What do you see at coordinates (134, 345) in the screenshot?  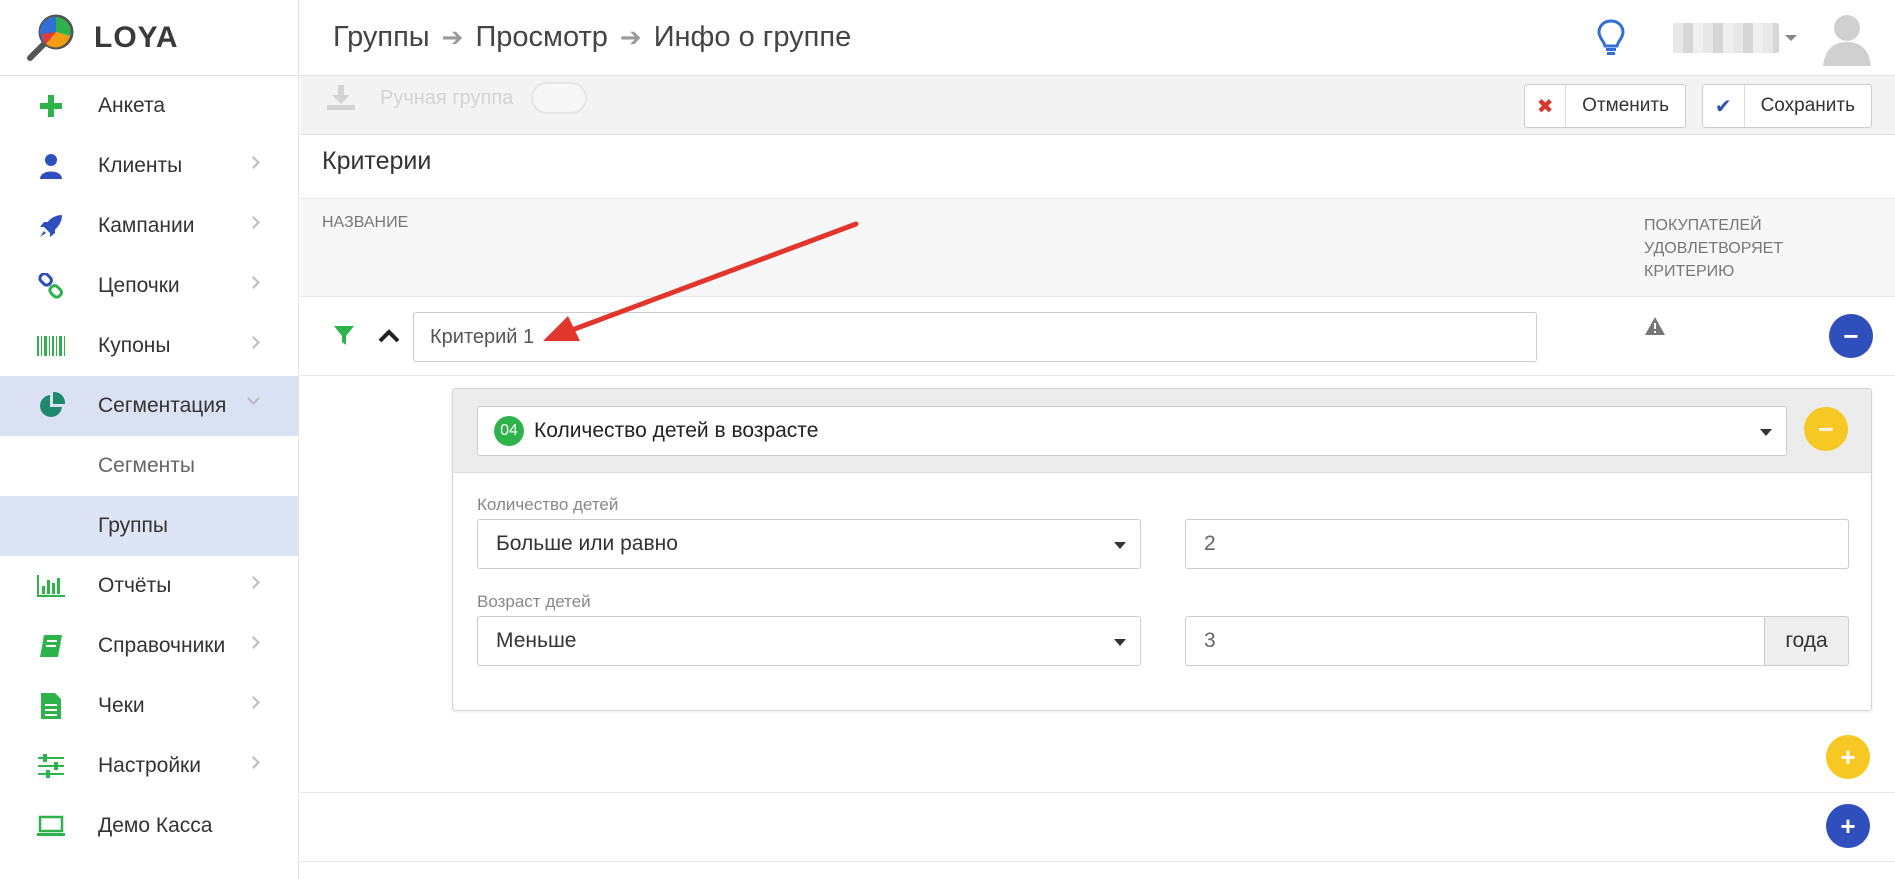 I see `sidebar-item-label: Купоны` at bounding box center [134, 345].